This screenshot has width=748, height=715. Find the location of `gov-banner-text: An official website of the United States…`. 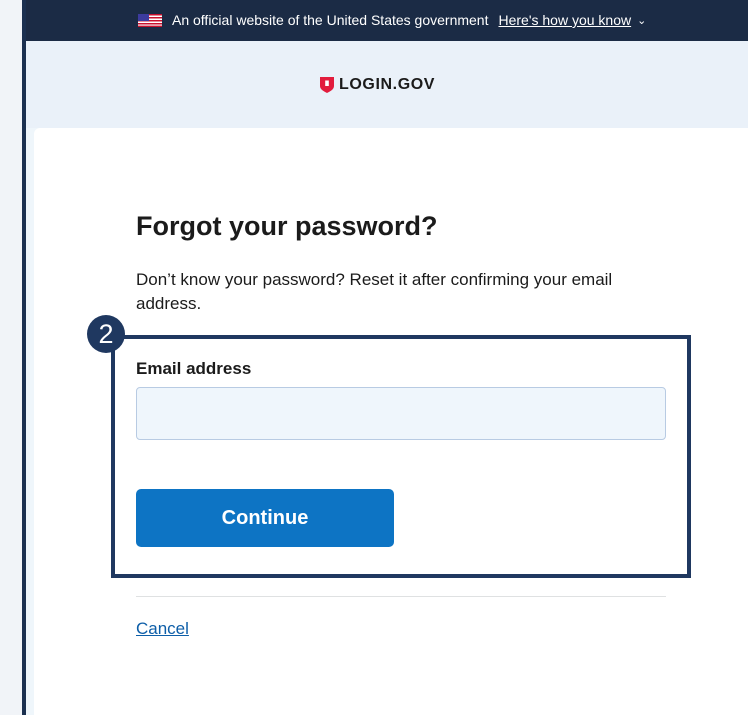

gov-banner-text: An official website of the United States… is located at coordinates (330, 20).